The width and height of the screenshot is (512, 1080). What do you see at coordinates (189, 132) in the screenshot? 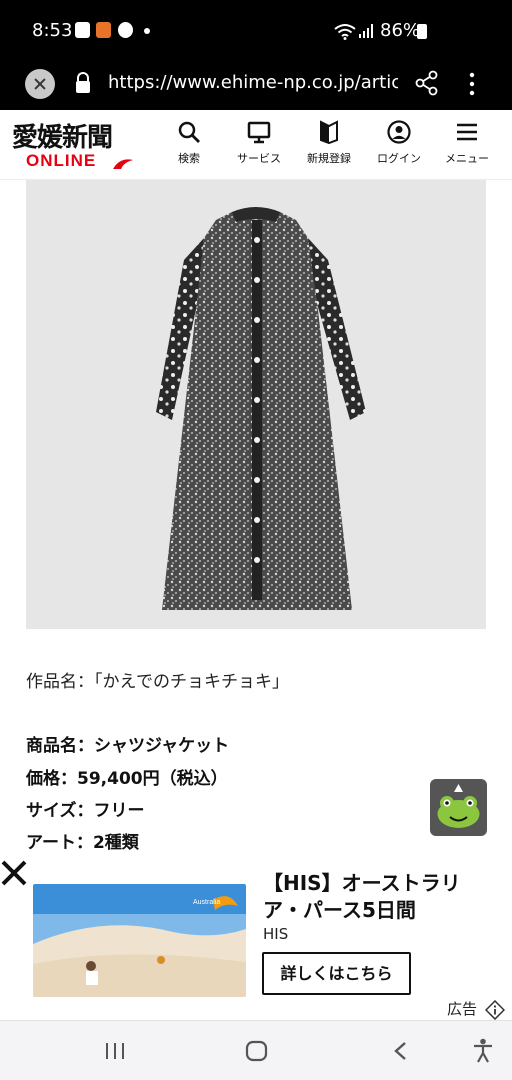
I see `search-icon` at bounding box center [189, 132].